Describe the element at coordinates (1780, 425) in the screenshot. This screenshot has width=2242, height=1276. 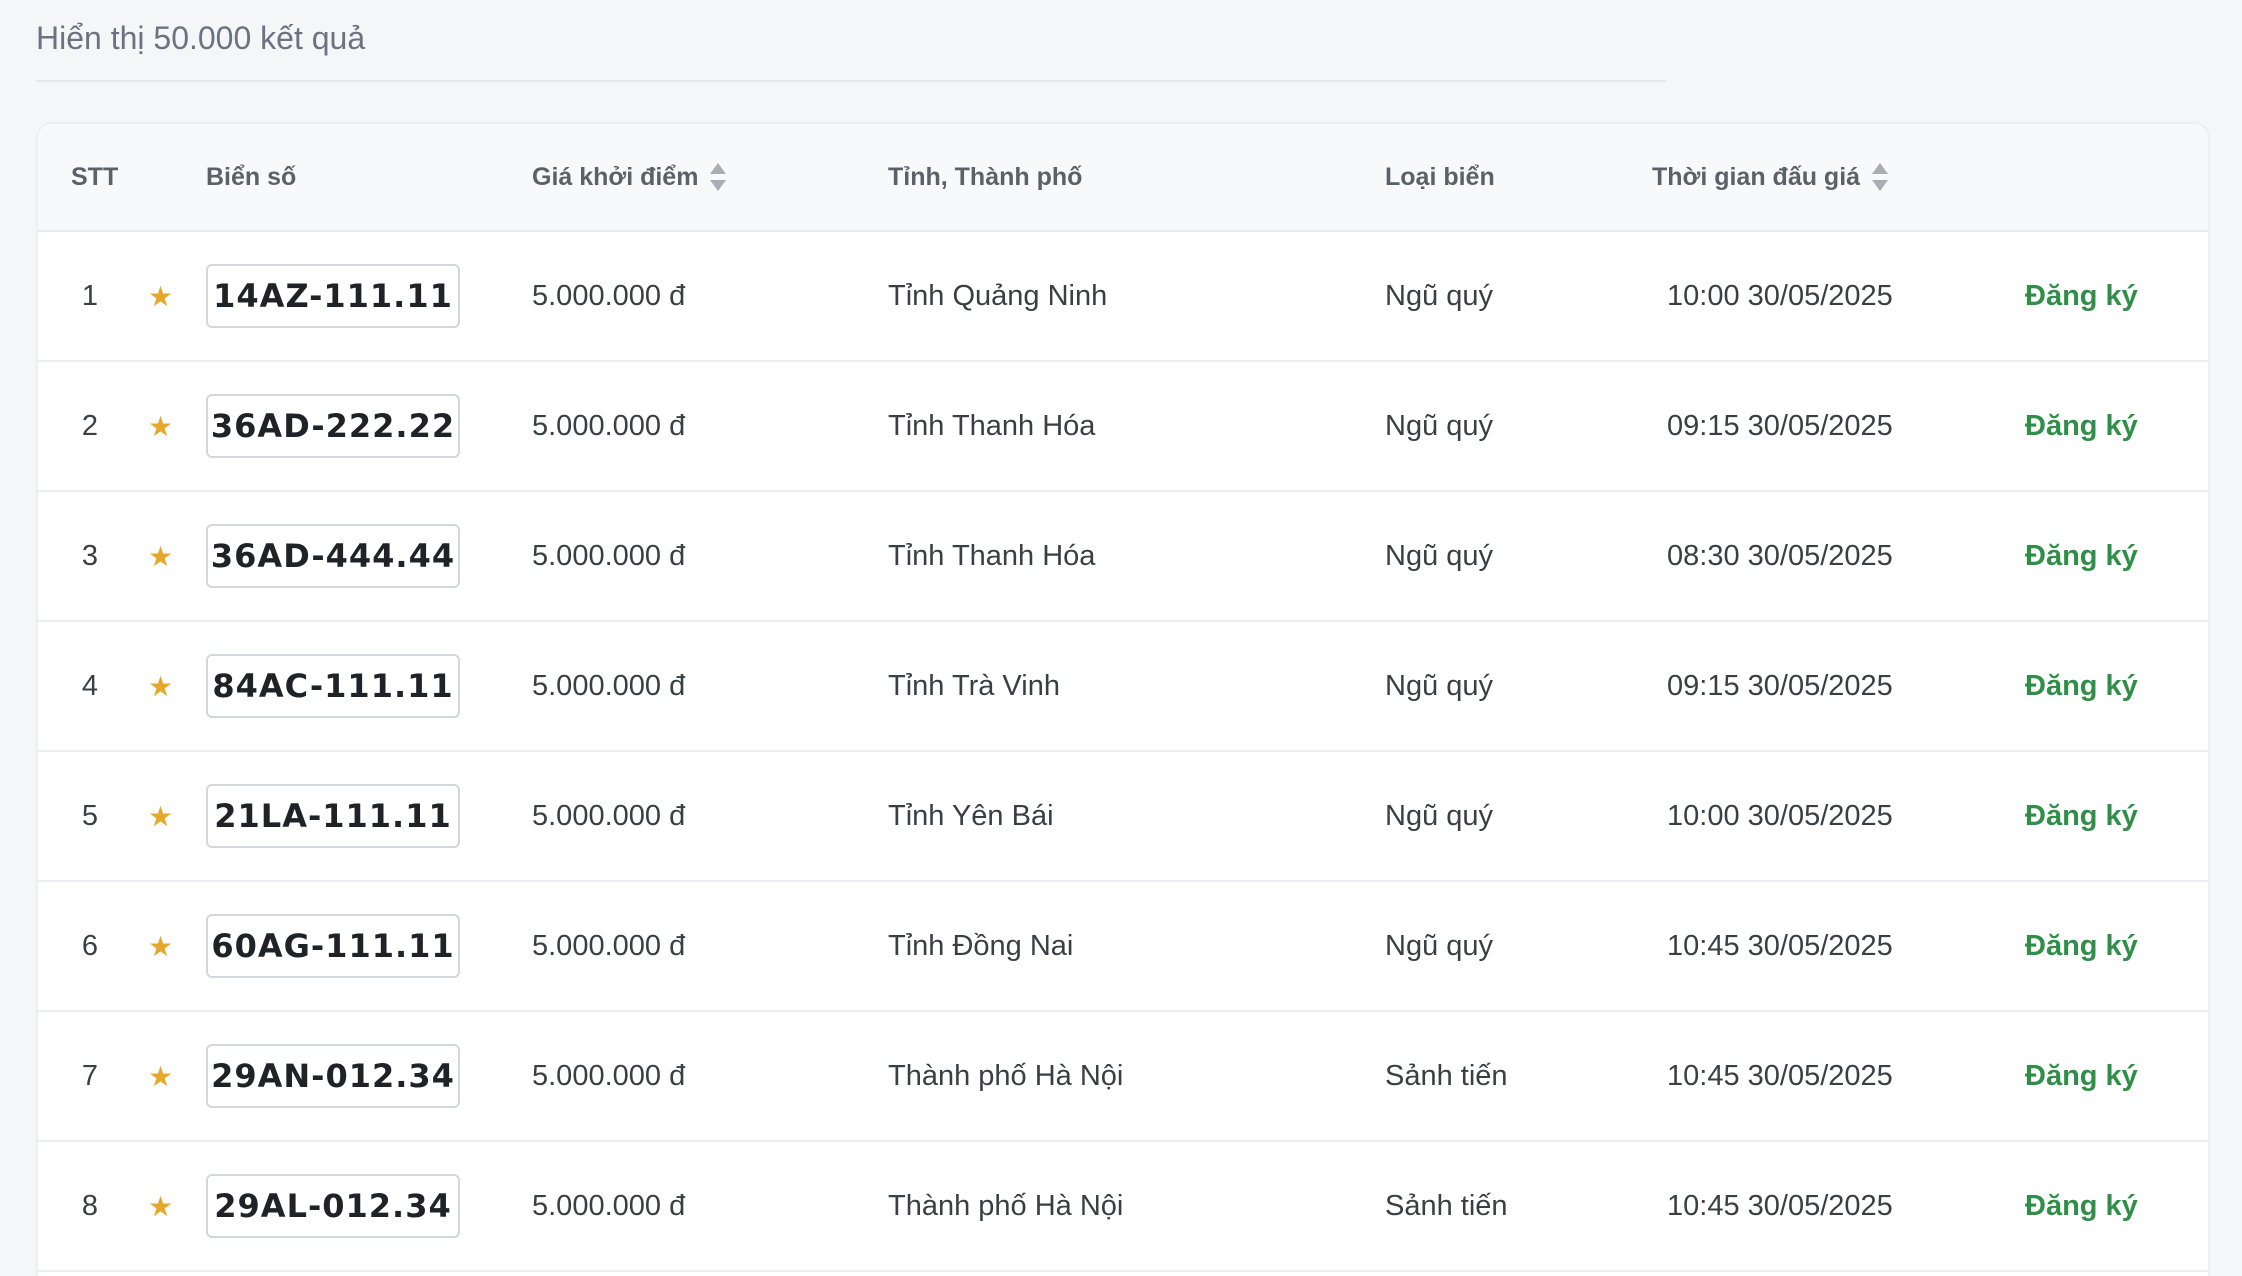
I see `row-time: 09:15 30/05/2025` at that location.